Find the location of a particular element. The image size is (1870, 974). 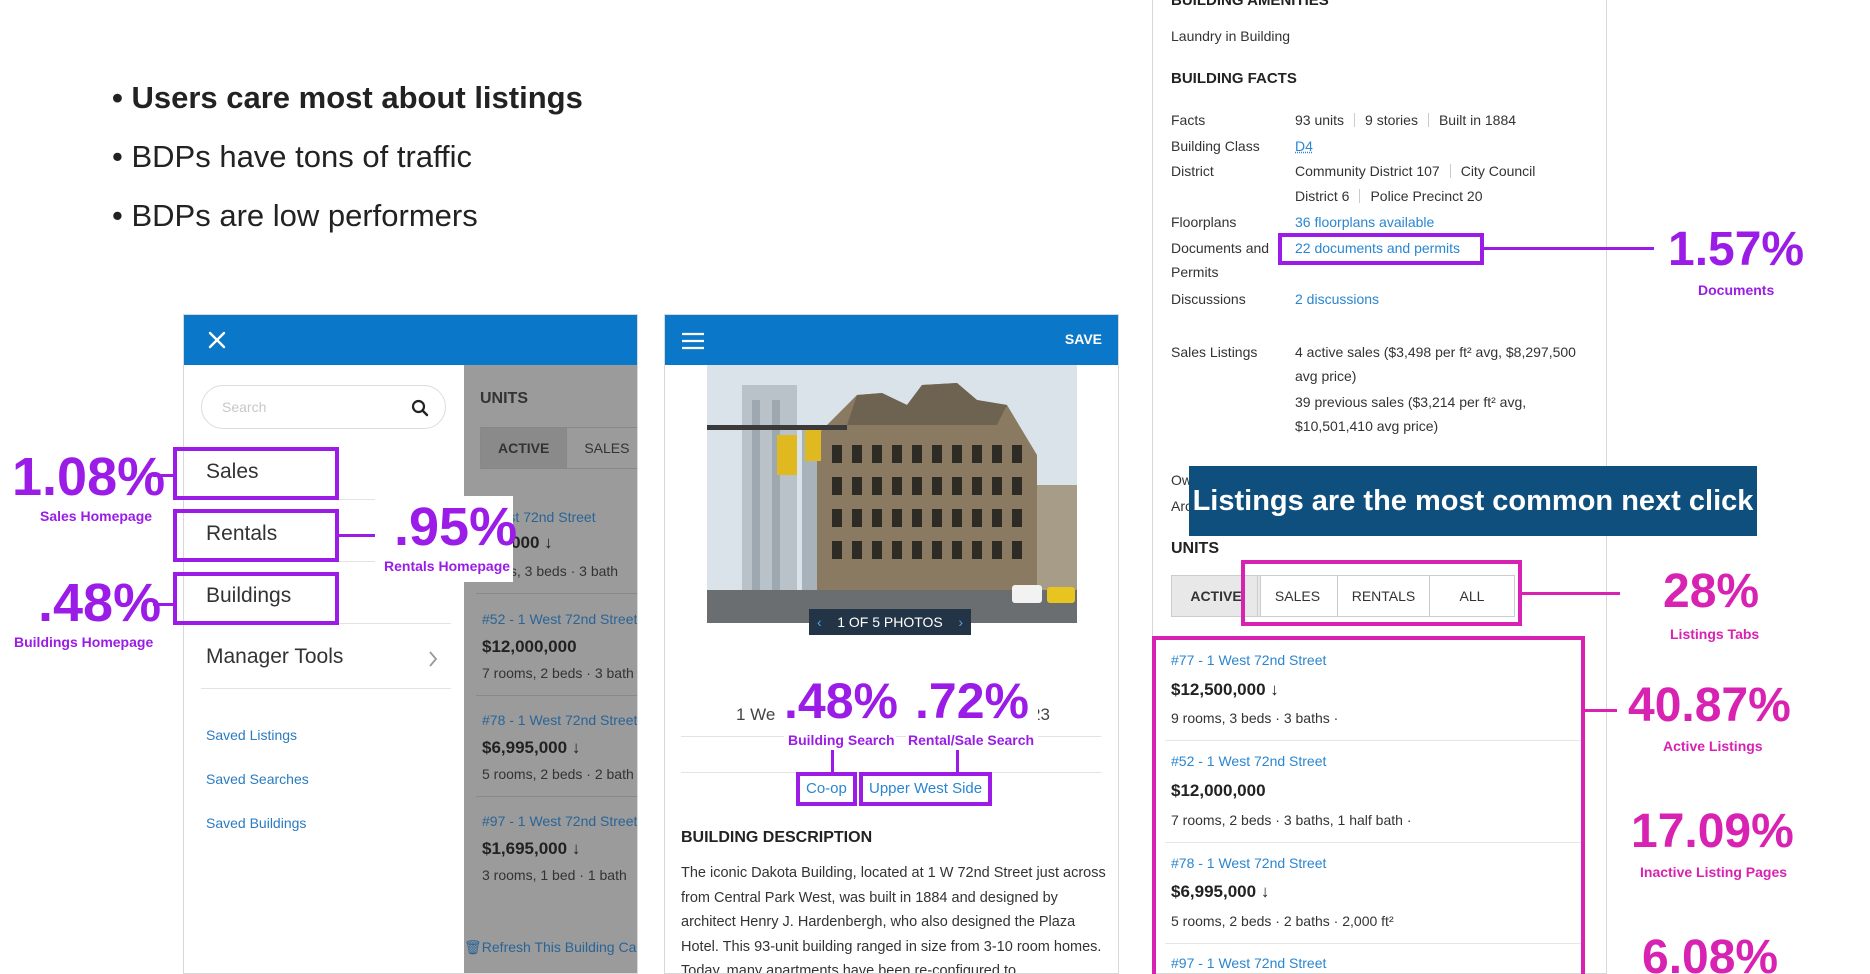

photo-counter: 1 OF 5 PHOTOS is located at coordinates (890, 622).